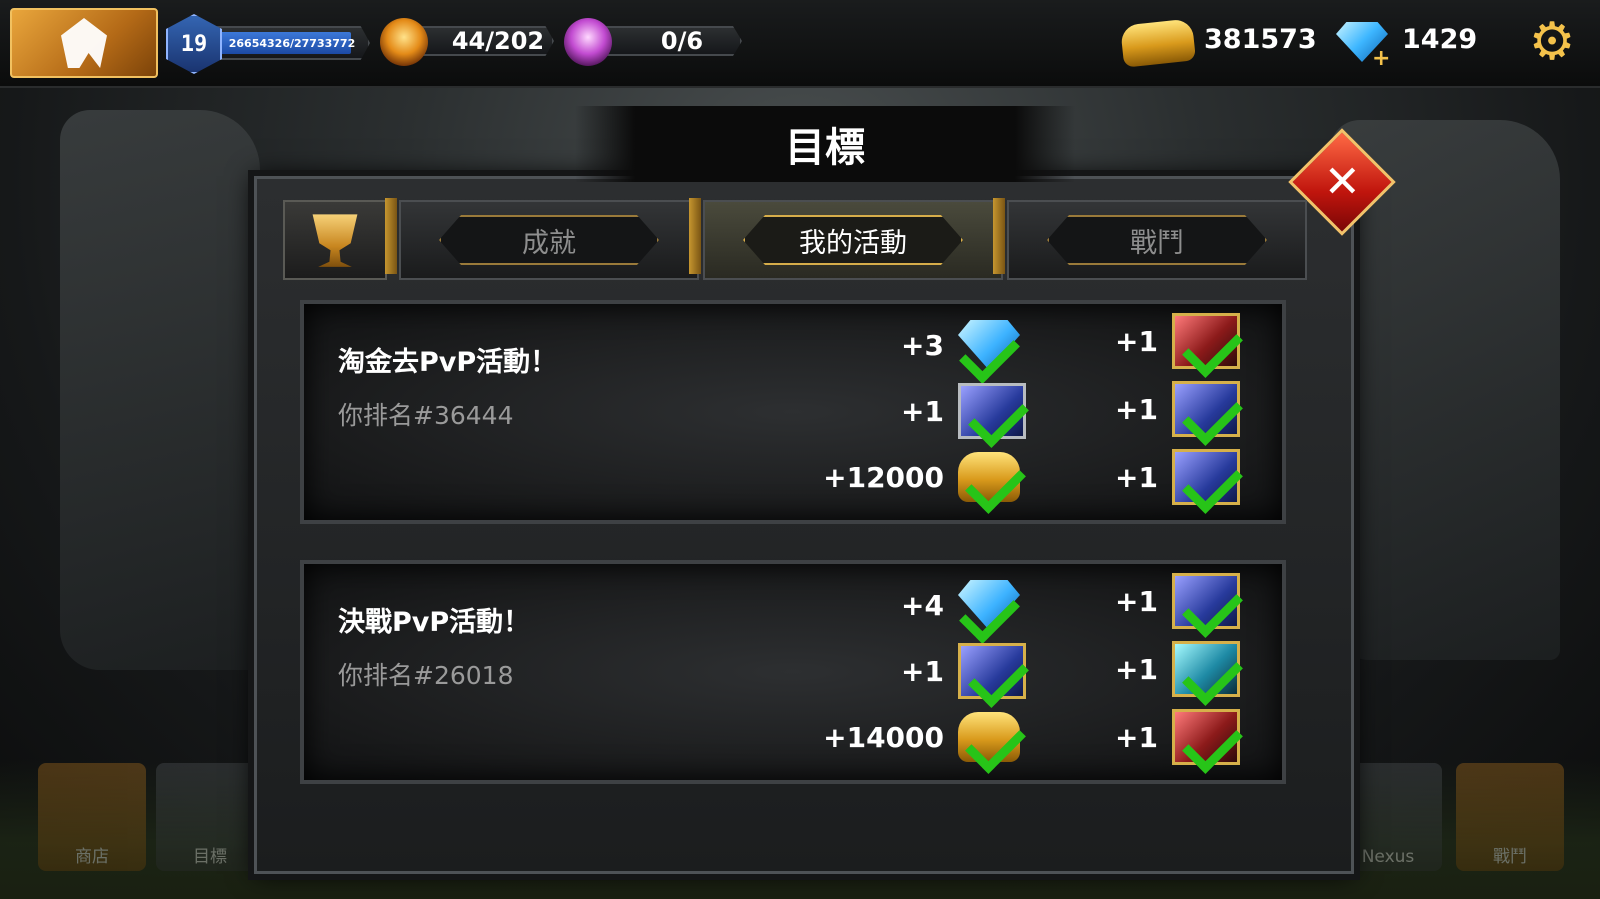 Image resolution: width=1600 pixels, height=899 pixels. I want to click on tab-row: 成就 我的活動 戰鬥, so click(799, 239).